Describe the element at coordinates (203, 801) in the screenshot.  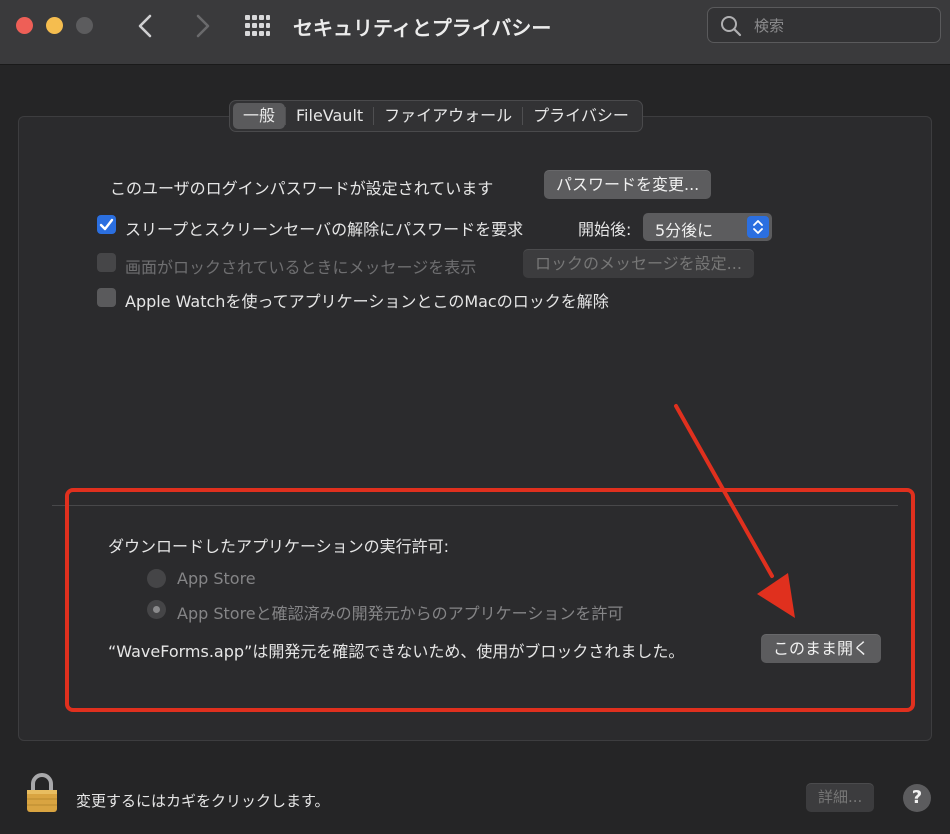
I see `lock-hint-text: 変更するにはカギをクリックします。` at that location.